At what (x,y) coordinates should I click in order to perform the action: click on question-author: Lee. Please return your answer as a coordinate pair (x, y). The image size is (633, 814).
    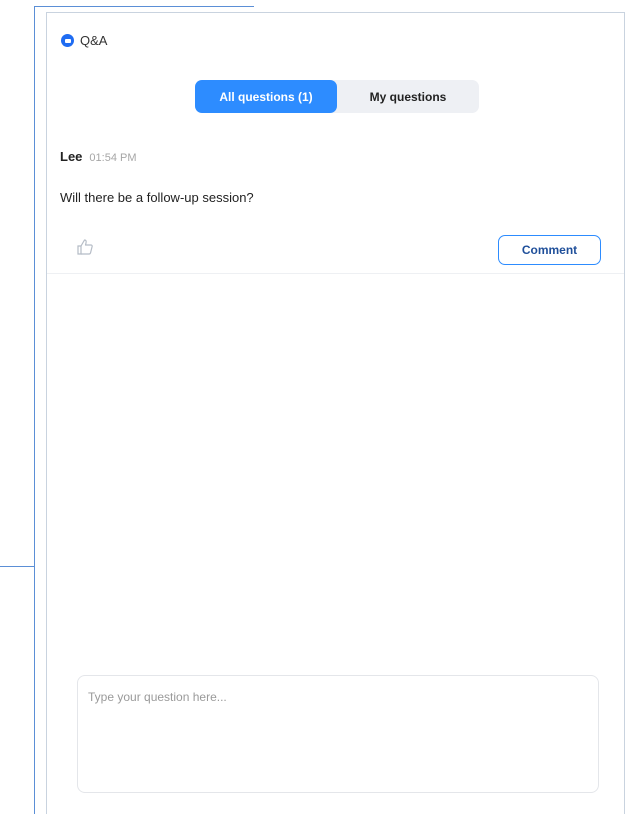
    Looking at the image, I should click on (71, 156).